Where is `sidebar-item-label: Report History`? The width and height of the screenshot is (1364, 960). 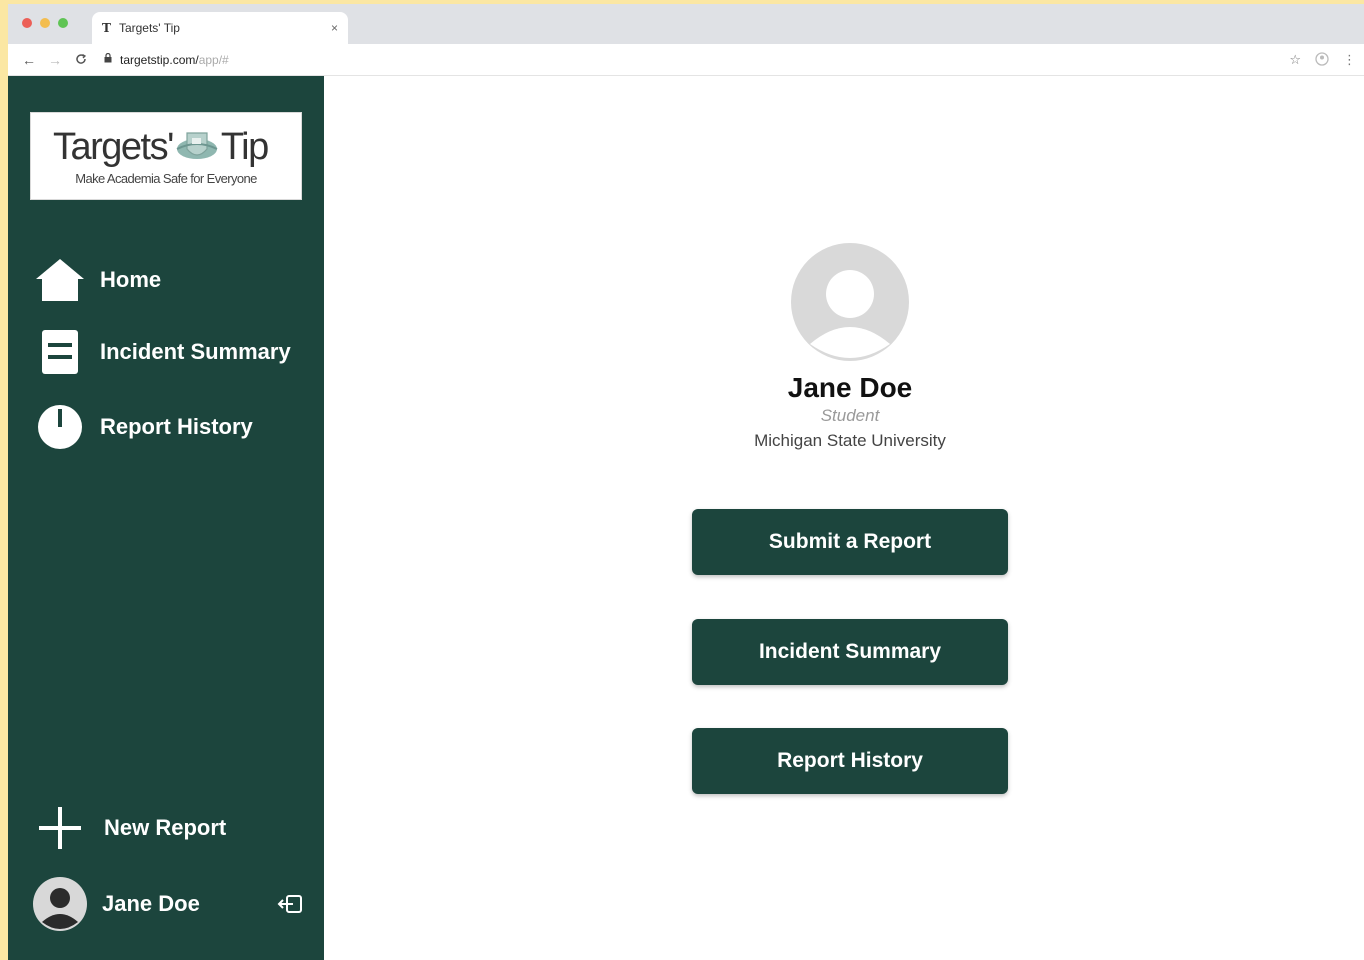 sidebar-item-label: Report History is located at coordinates (176, 426).